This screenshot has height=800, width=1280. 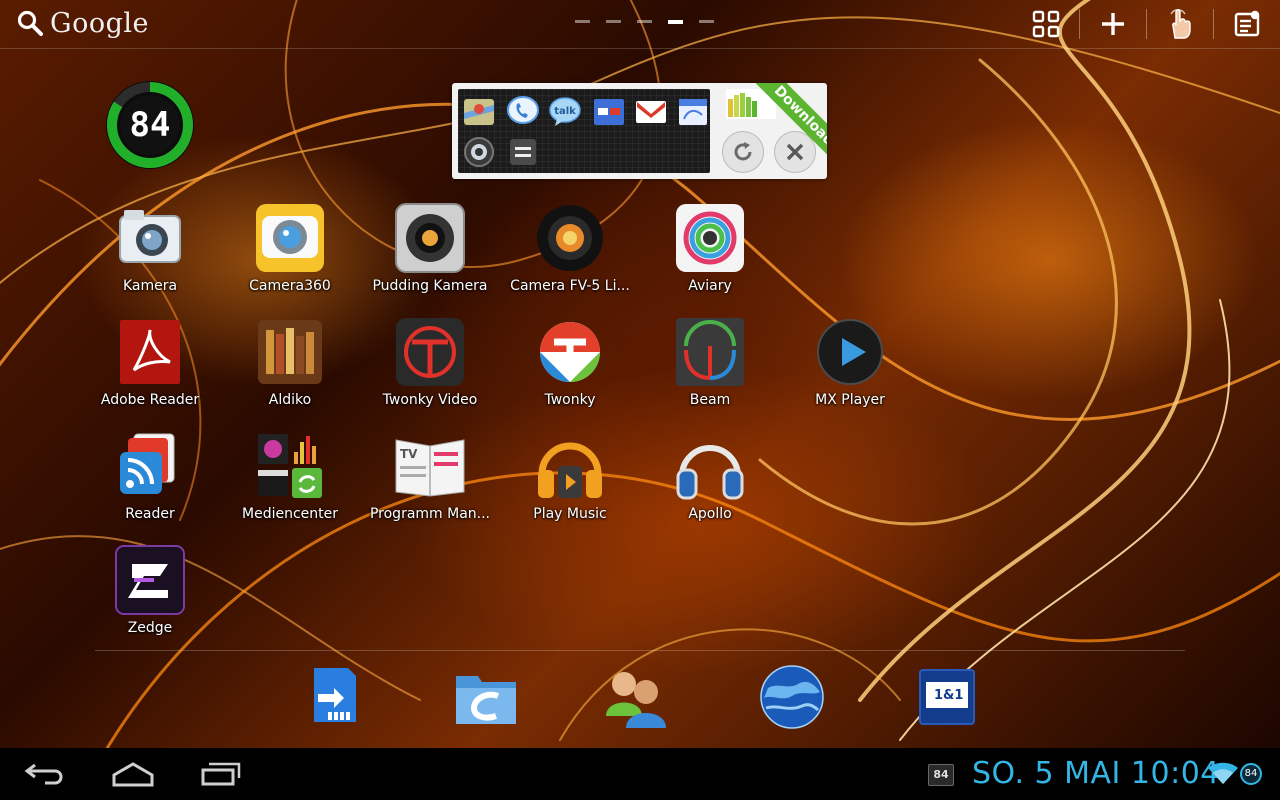 I want to click on app-label: Adobe Reader, so click(x=150, y=400).